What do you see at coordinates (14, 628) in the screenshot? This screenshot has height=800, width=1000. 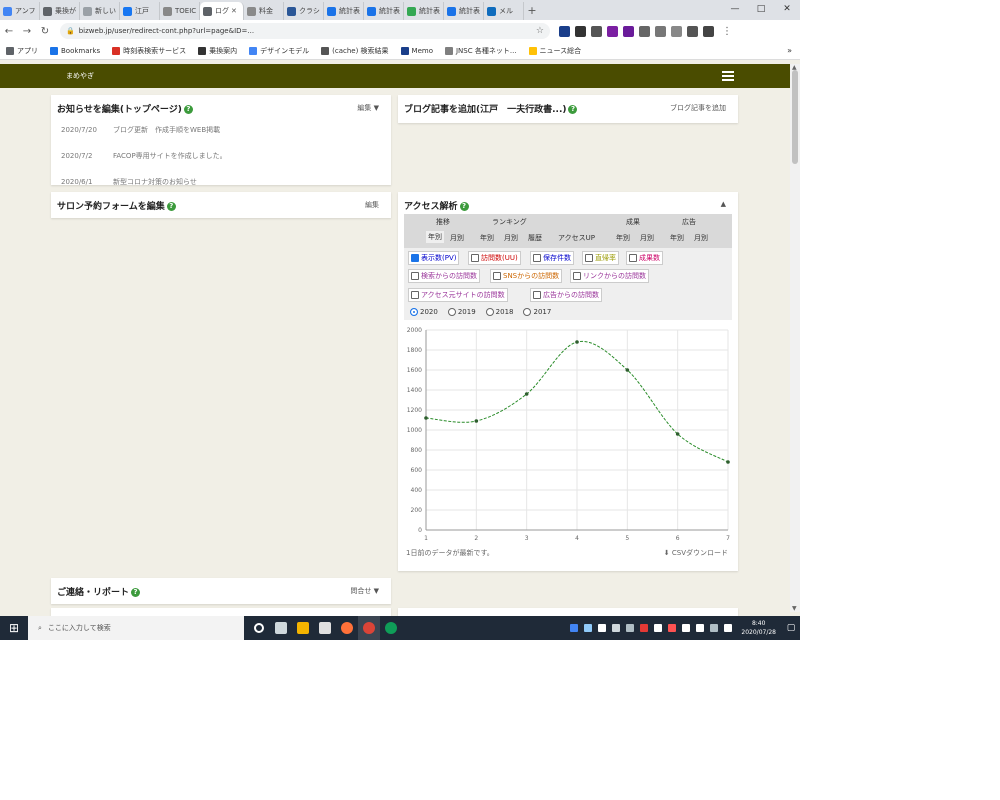 I see `start-icon: ⊞` at bounding box center [14, 628].